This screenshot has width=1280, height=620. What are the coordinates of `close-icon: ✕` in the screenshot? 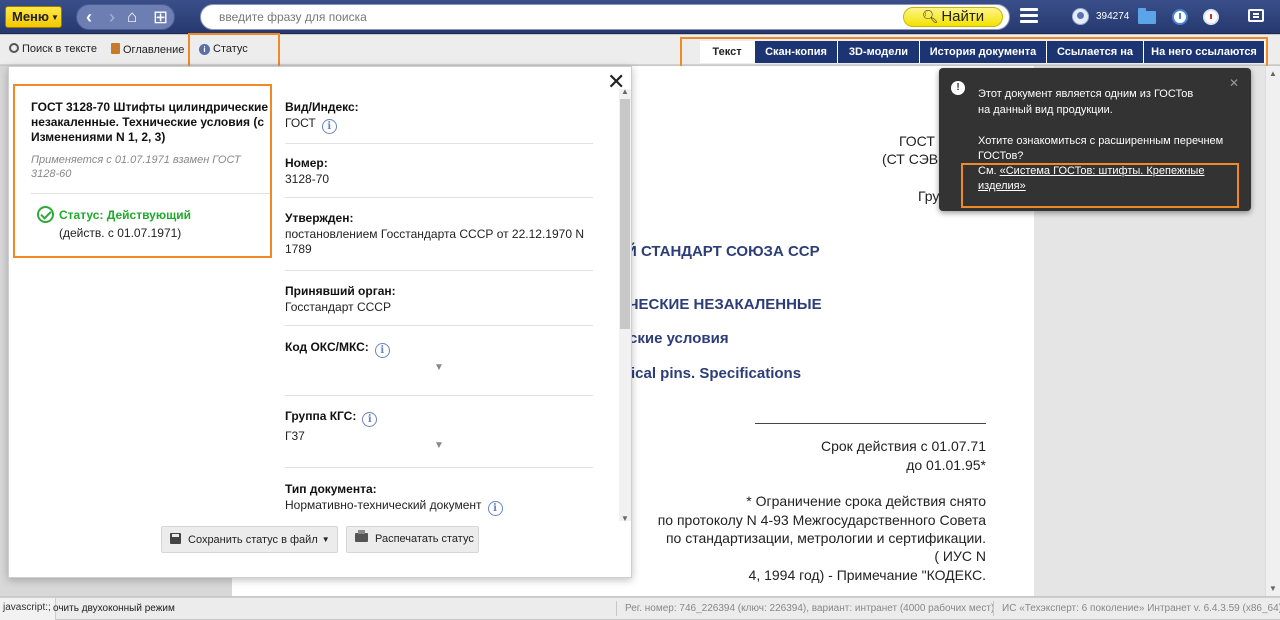 It's located at (1234, 83).